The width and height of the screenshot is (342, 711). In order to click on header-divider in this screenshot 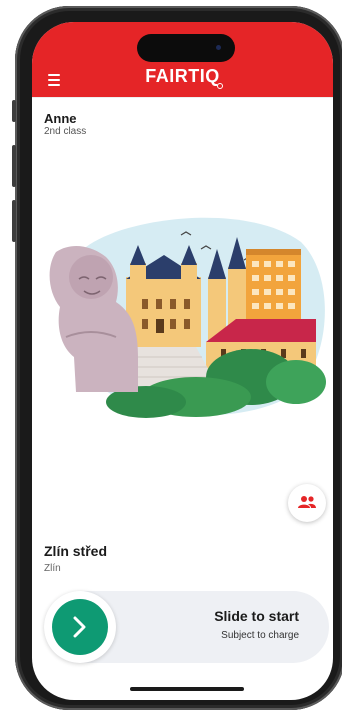, I will do `click(182, 97)`.